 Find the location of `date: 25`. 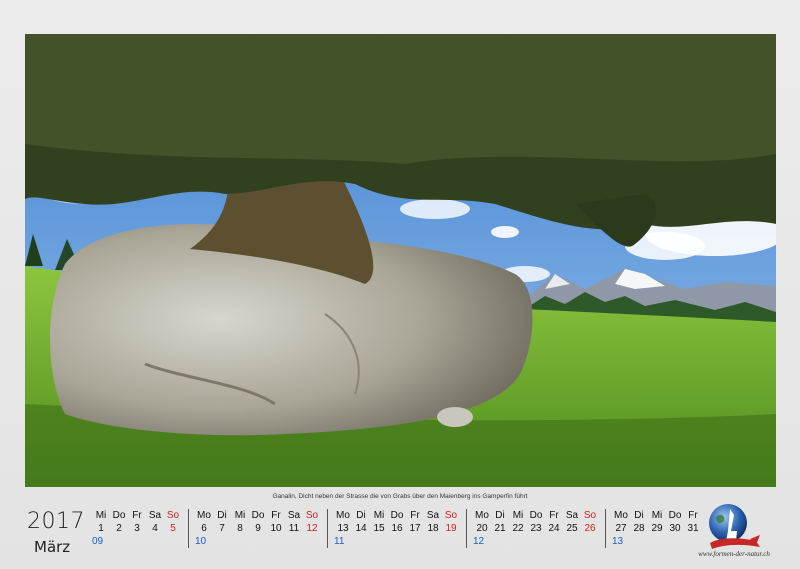

date: 25 is located at coordinates (572, 528).